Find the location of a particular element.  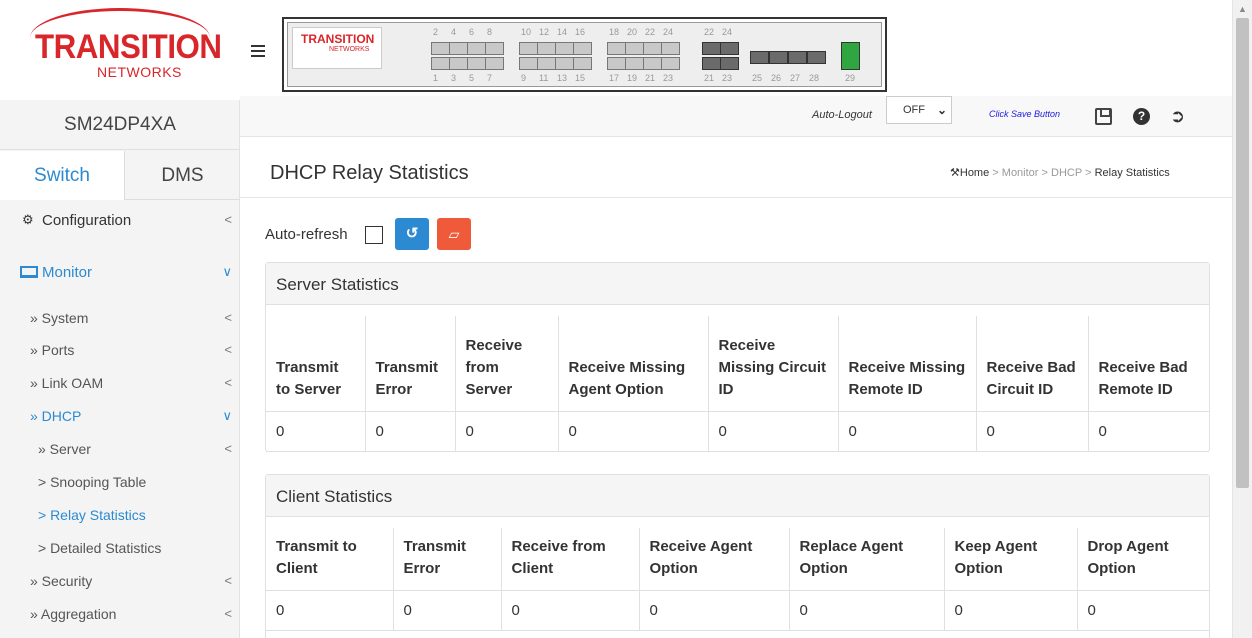

sidebar-item-security: » Security < is located at coordinates (120, 583).